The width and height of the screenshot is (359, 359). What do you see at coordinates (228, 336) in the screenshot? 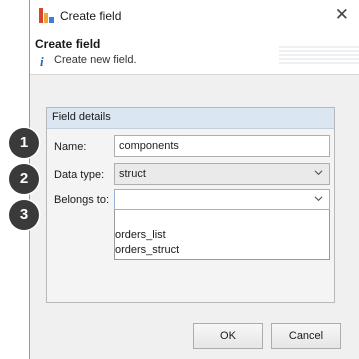
I see `ok-button: OK` at bounding box center [228, 336].